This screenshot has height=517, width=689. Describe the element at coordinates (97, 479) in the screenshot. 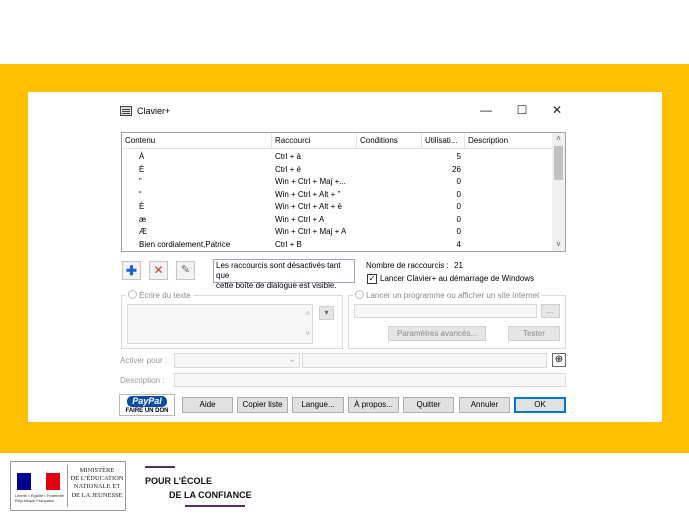

I see `ministry-line2: DE L’ÉDUCATION` at that location.